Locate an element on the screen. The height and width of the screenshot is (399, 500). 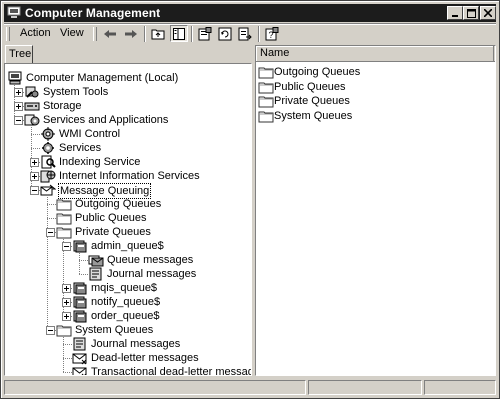
tree-item: Indexing Service is located at coordinates (128, 162).